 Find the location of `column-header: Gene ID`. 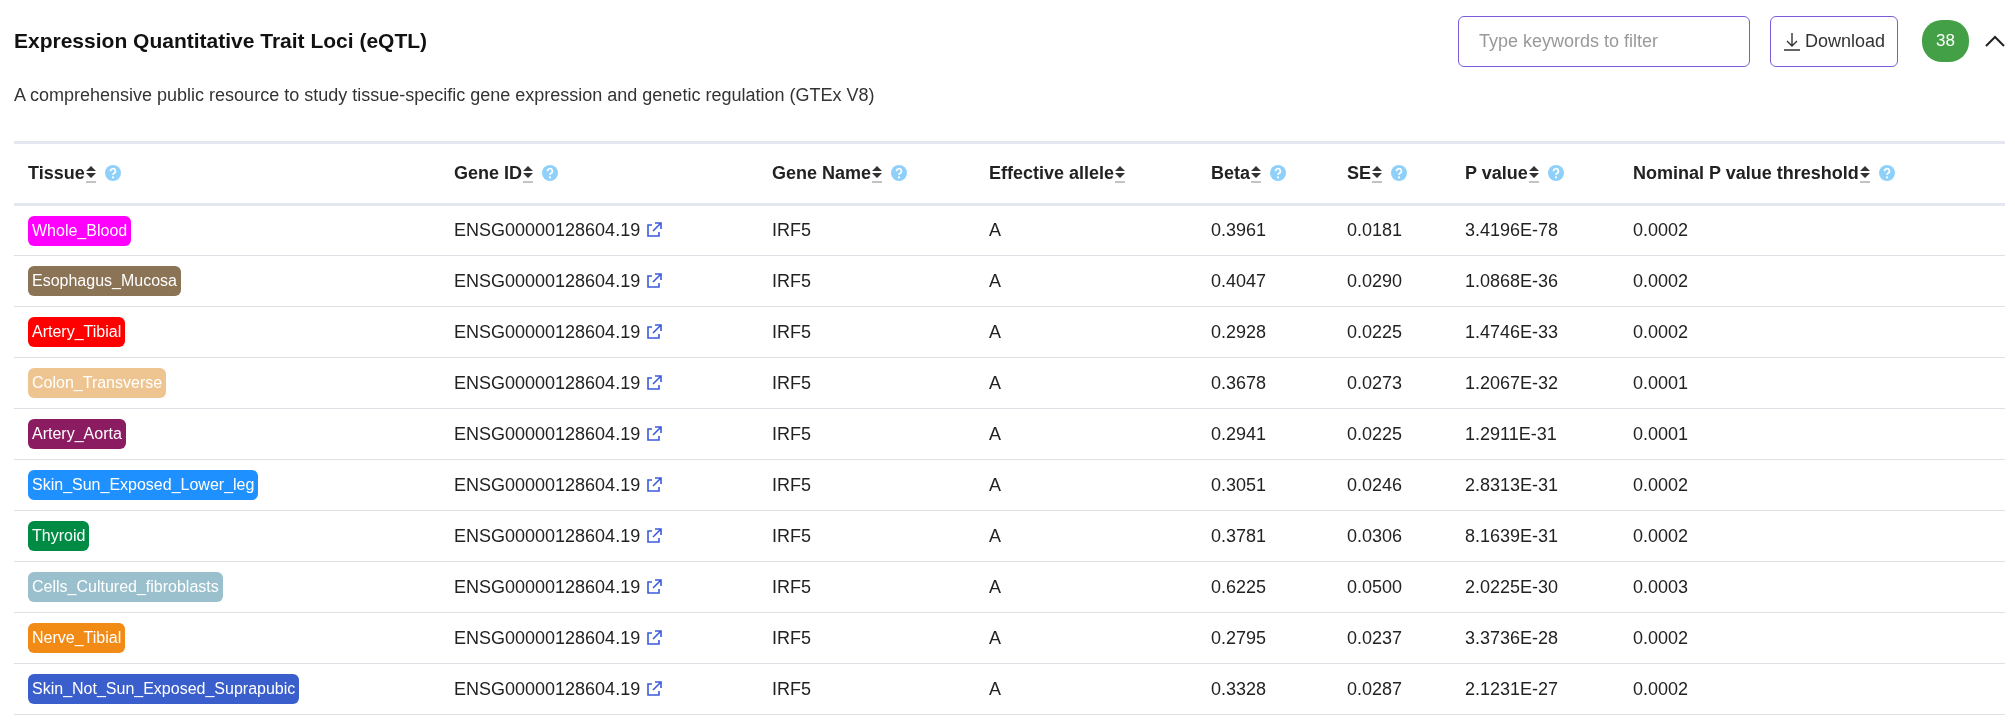

column-header: Gene ID is located at coordinates (488, 173).